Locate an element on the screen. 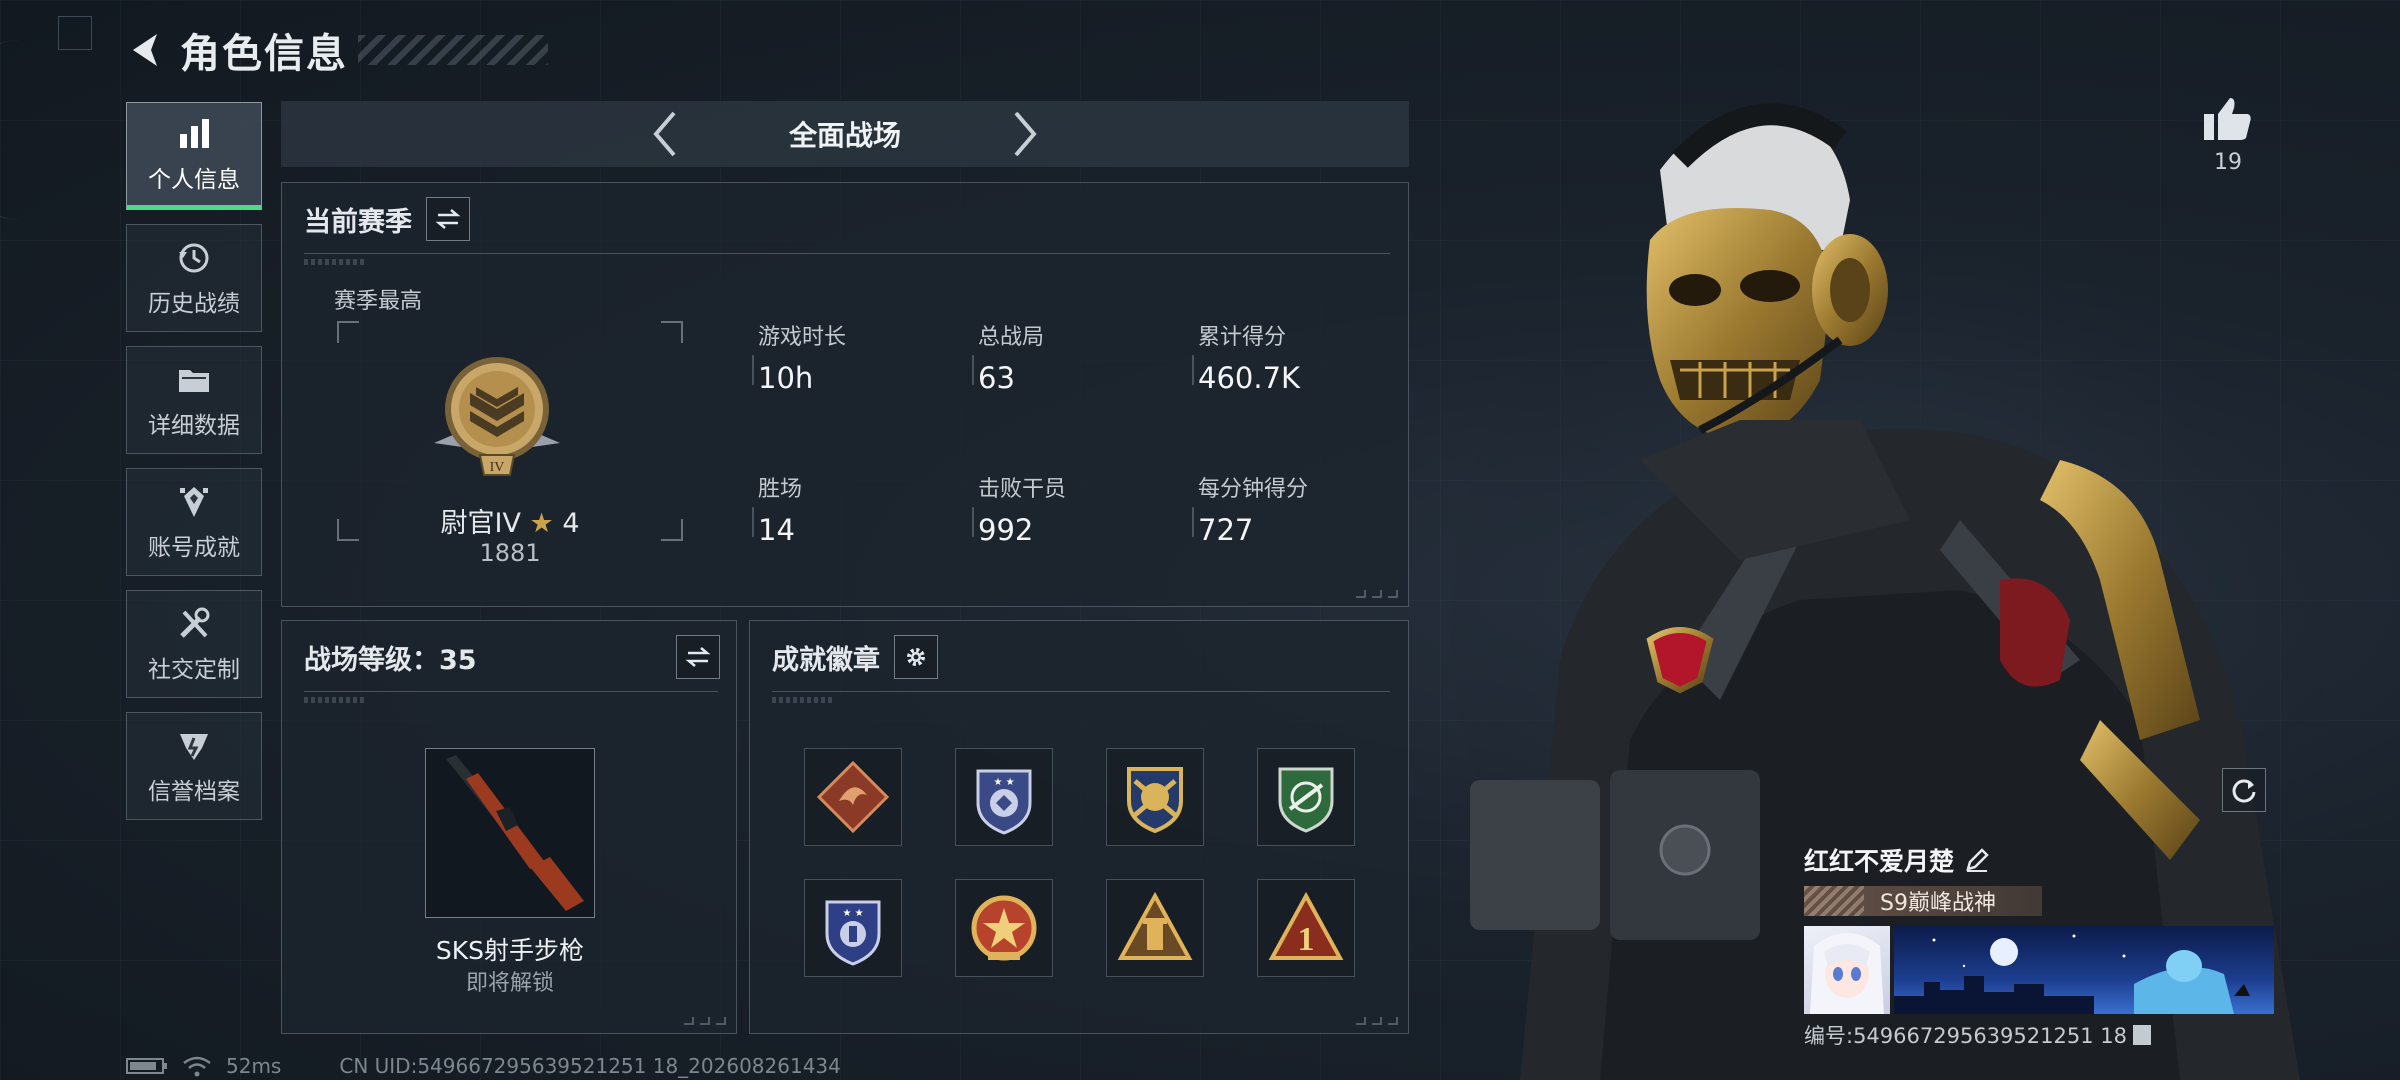 The image size is (2400, 1080). gear-icon is located at coordinates (916, 657).